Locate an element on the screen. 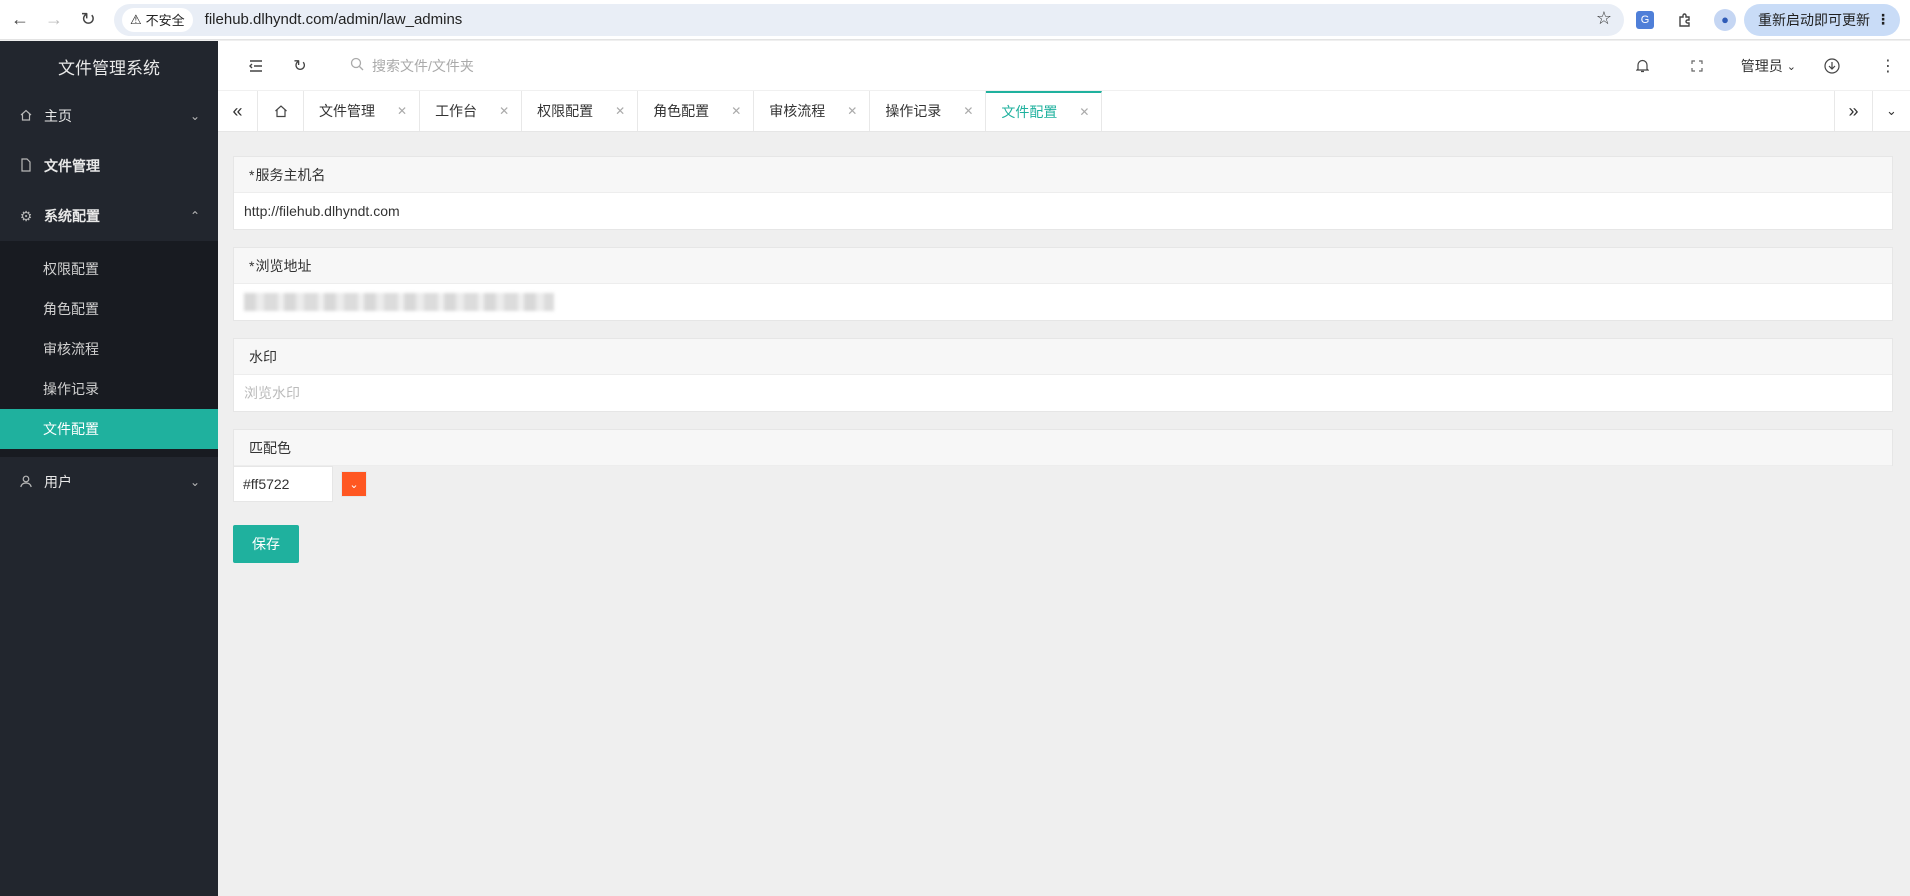  tab-label: 权限配置 is located at coordinates (565, 111).